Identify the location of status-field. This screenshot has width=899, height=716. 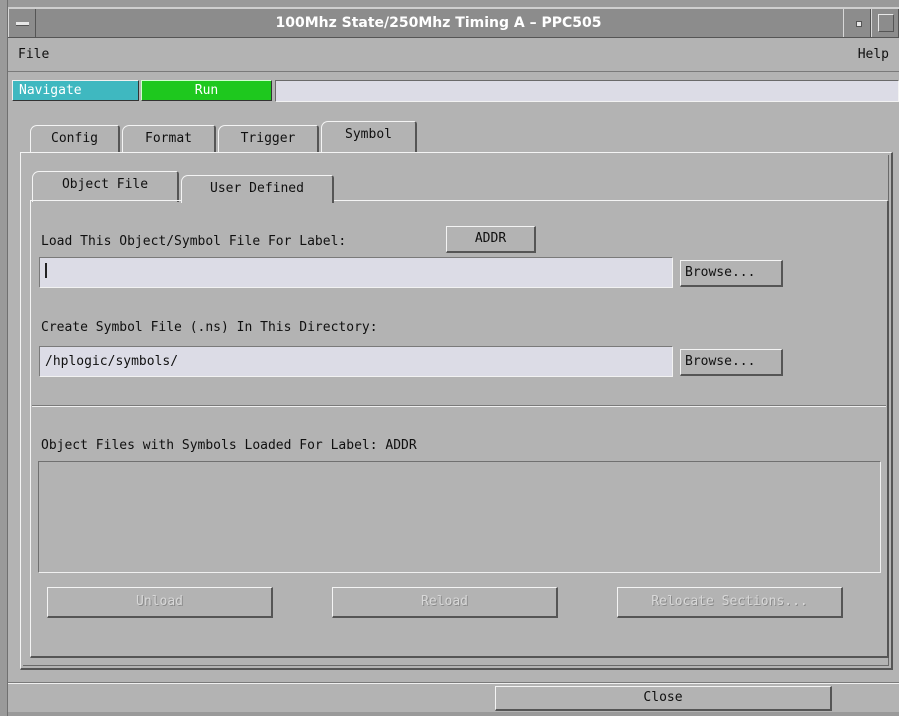
(587, 91).